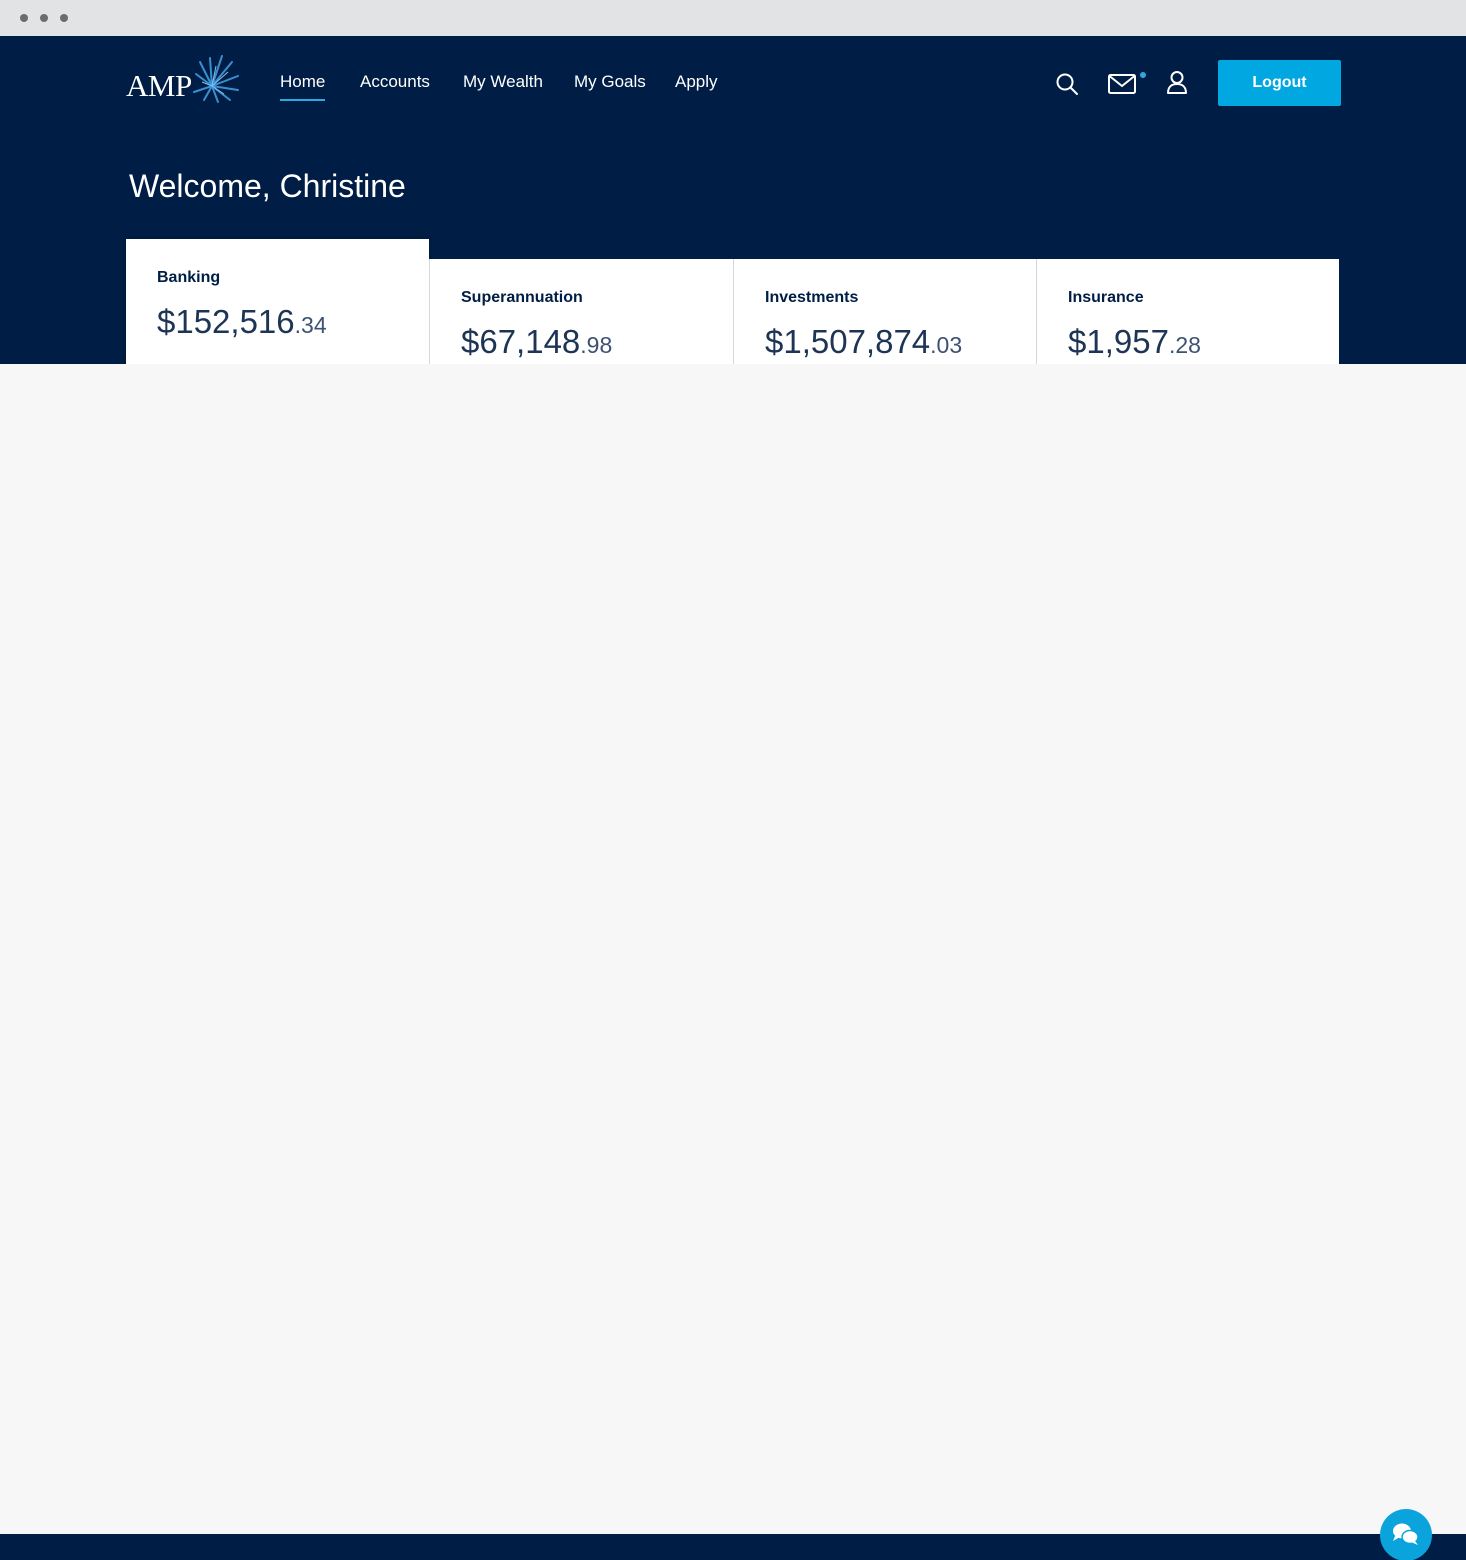  I want to click on card-amount: $152,516.34, so click(242, 322).